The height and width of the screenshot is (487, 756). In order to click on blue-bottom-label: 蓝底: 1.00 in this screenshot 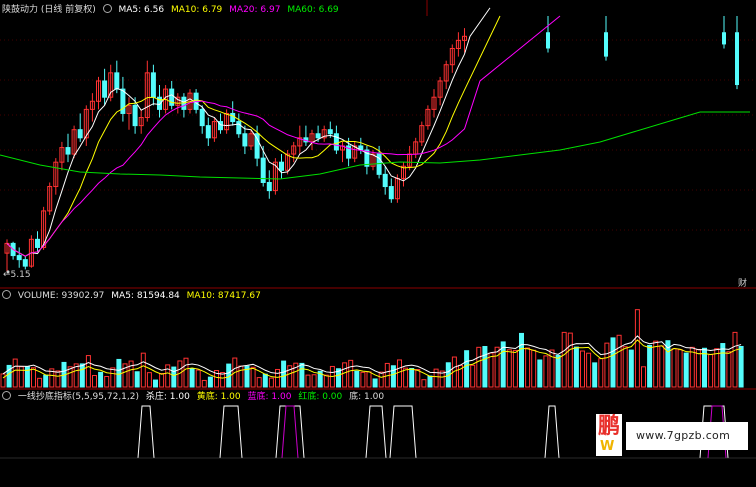, I will do `click(269, 397)`.